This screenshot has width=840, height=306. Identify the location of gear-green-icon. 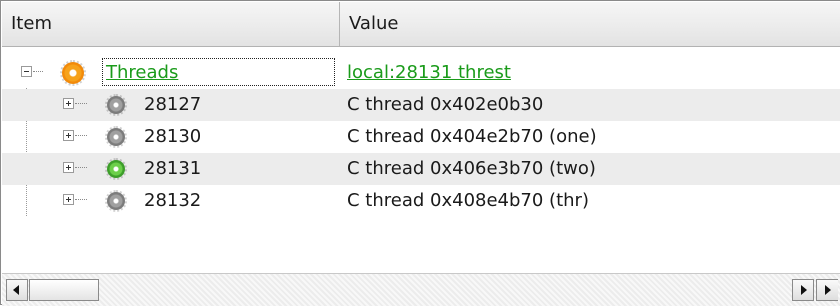
(116, 169).